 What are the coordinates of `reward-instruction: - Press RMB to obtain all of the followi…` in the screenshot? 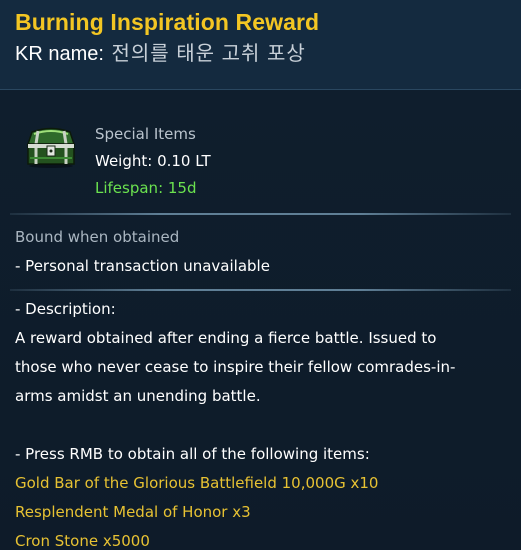 It's located at (192, 454).